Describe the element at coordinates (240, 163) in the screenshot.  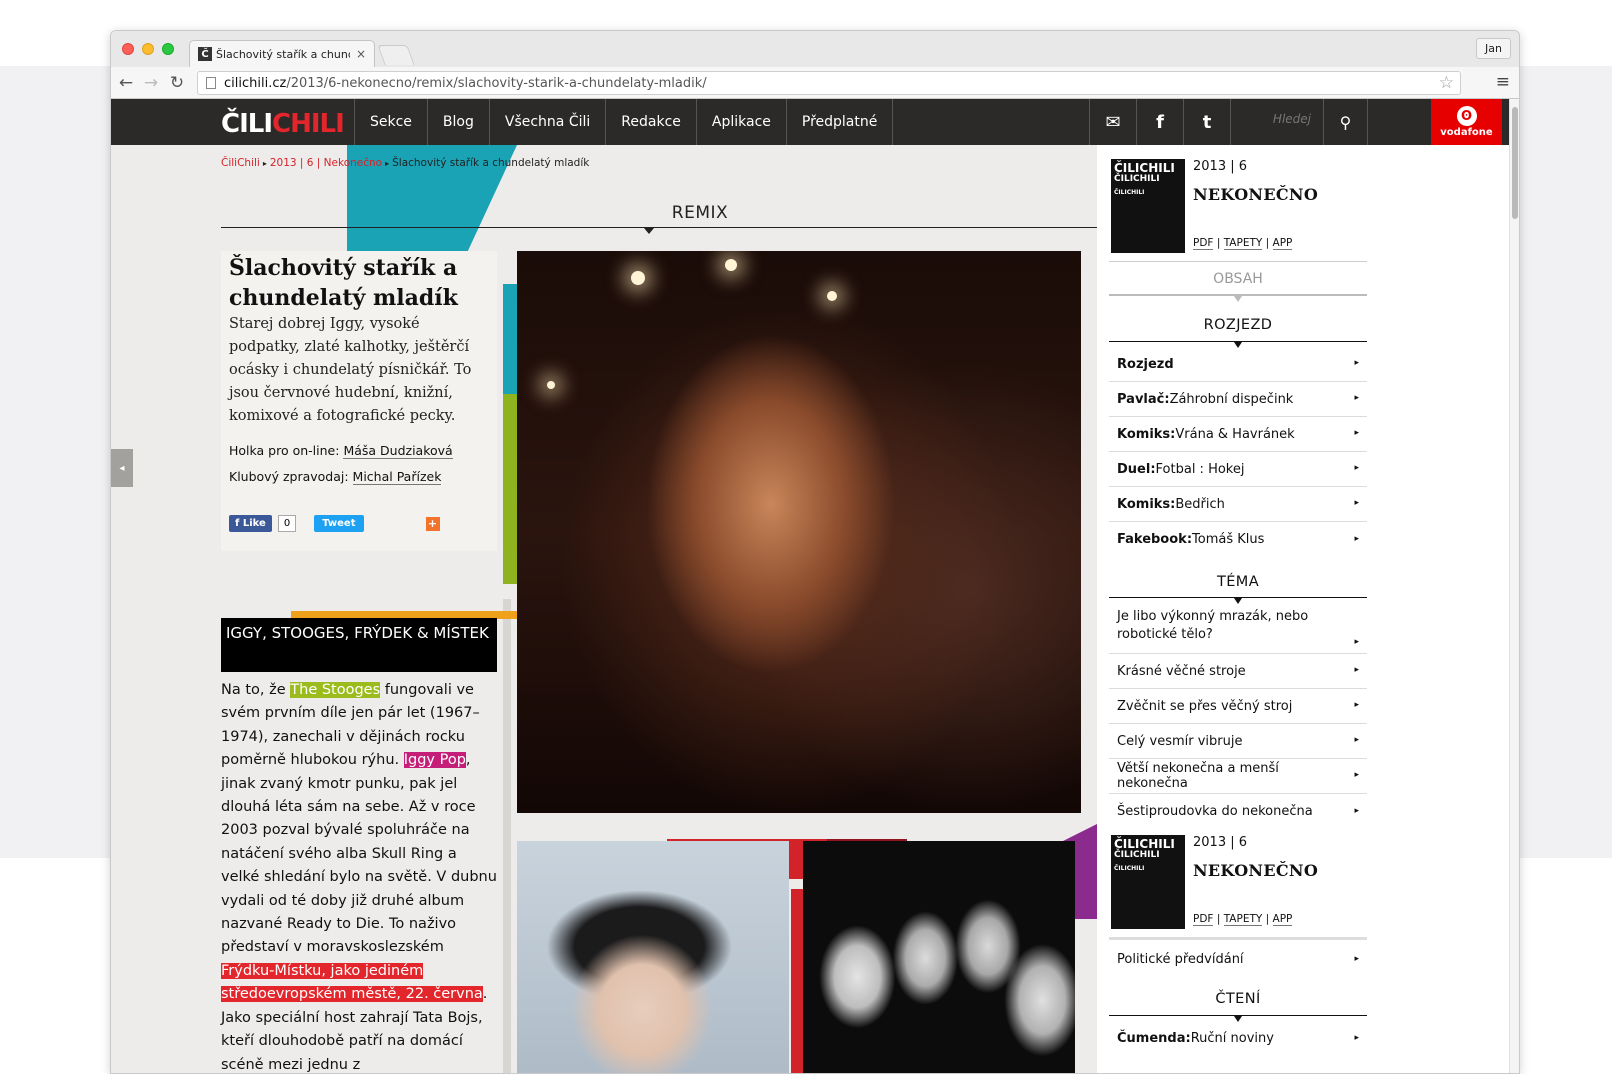
I see `breadcrumb-home: ČiliChili` at that location.